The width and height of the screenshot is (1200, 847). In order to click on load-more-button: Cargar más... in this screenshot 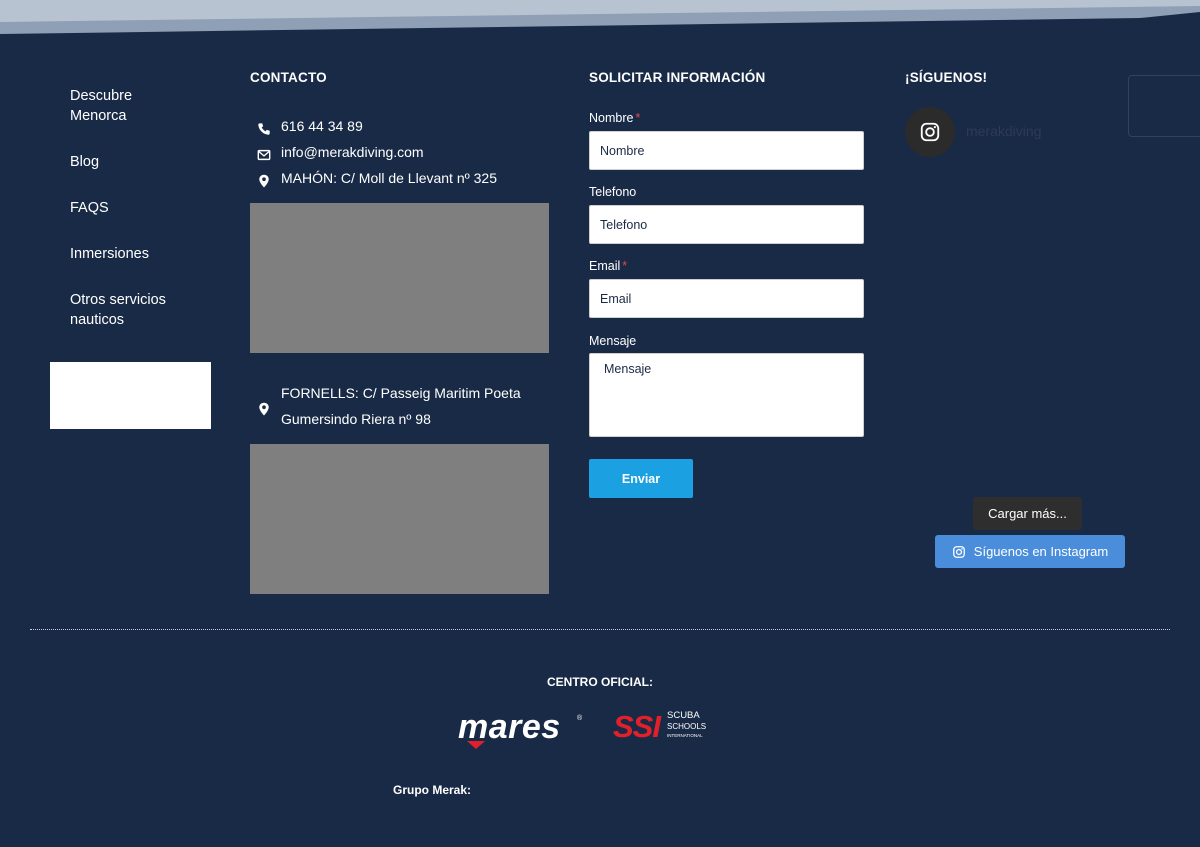, I will do `click(1027, 513)`.